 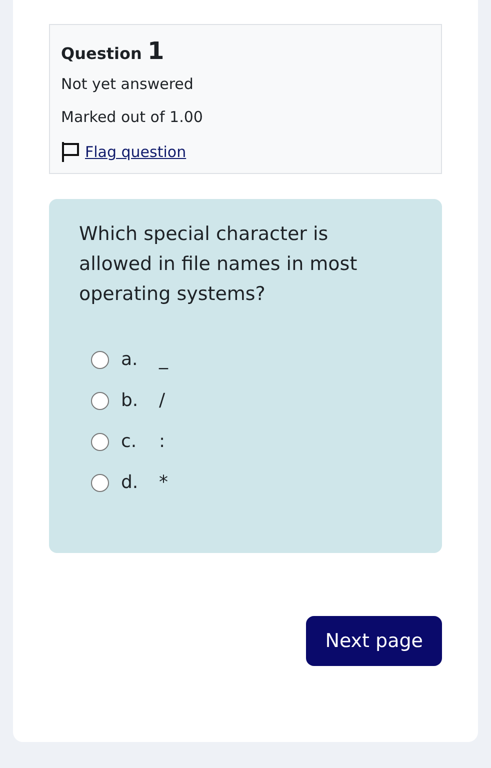 What do you see at coordinates (218, 264) in the screenshot?
I see `question-text: Which special character is allowed in file names in most operating systems?` at bounding box center [218, 264].